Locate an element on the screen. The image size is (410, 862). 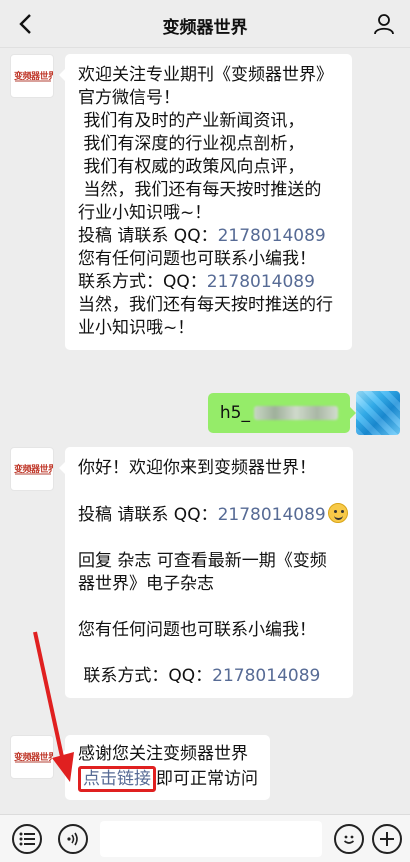
message-input is located at coordinates (211, 839).